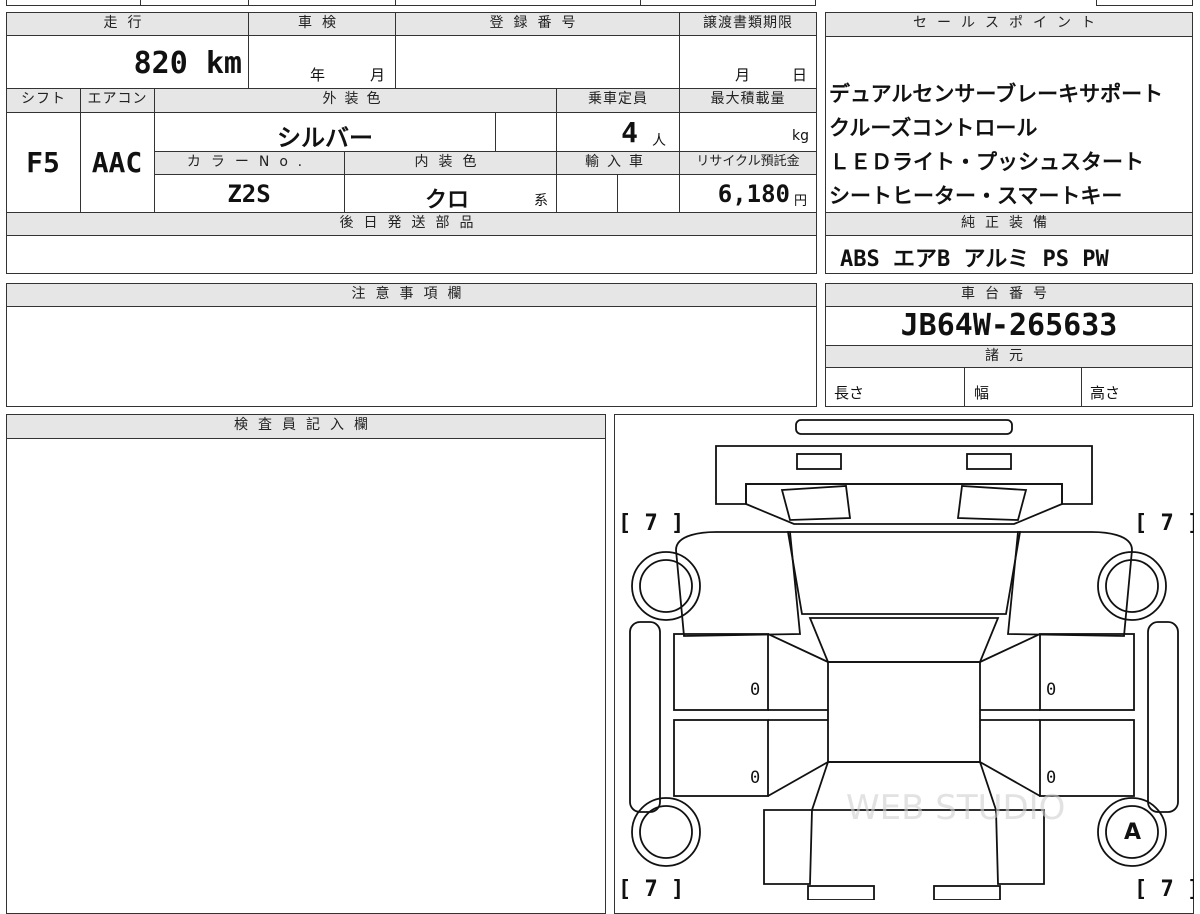  I want to click on front-body, so click(904, 475).